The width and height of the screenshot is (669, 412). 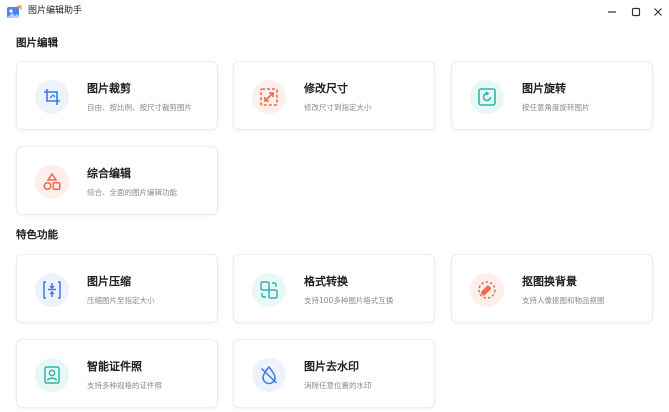 What do you see at coordinates (52, 290) in the screenshot?
I see `compress-icon` at bounding box center [52, 290].